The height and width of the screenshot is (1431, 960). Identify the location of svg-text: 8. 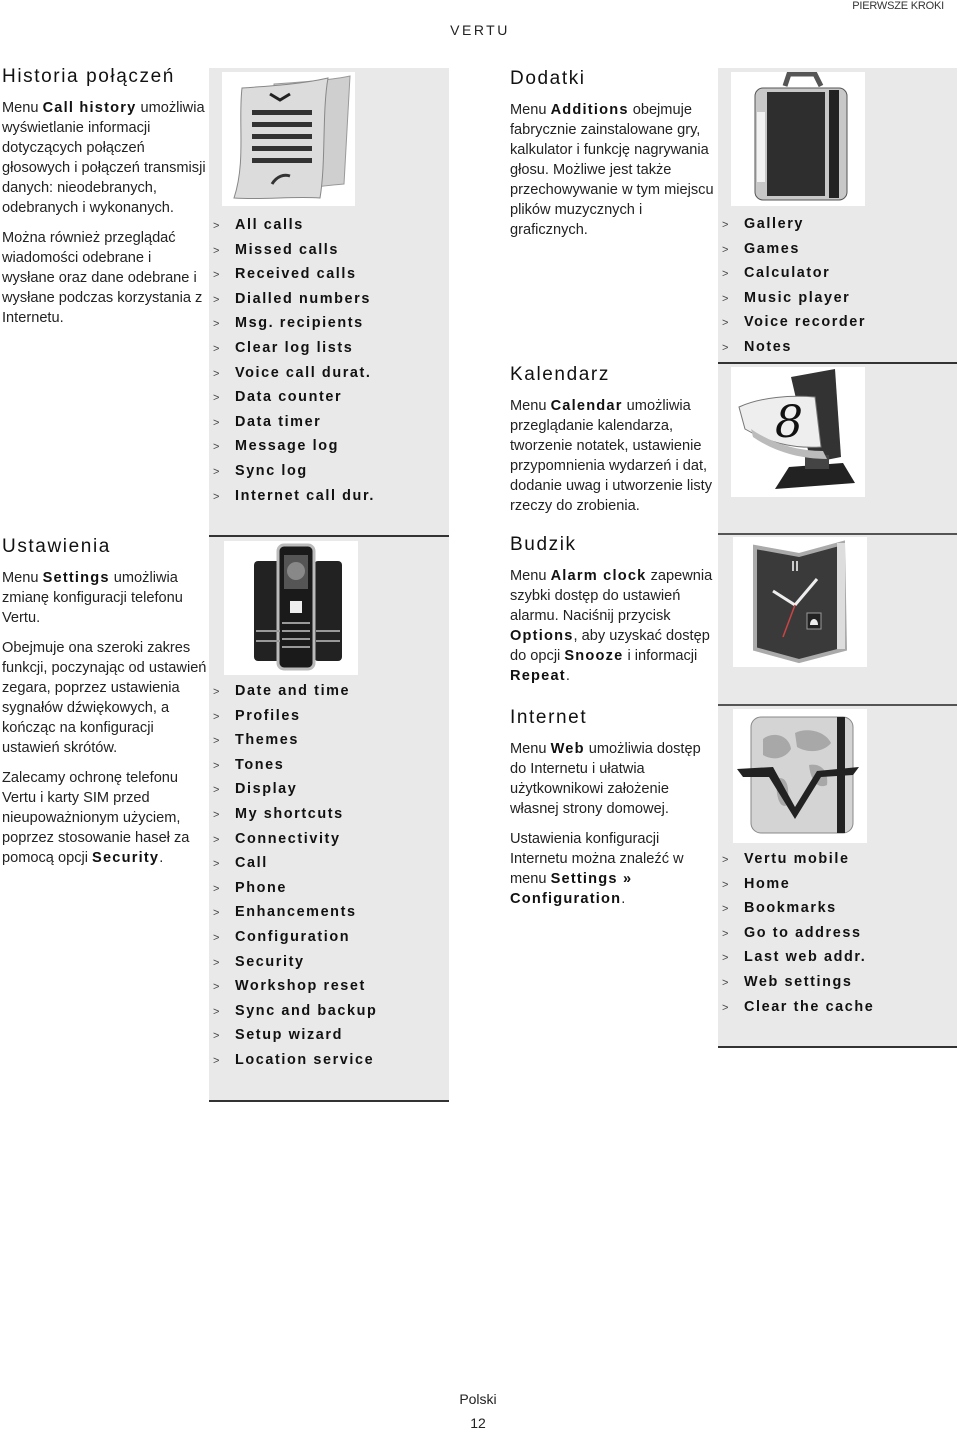
(789, 422).